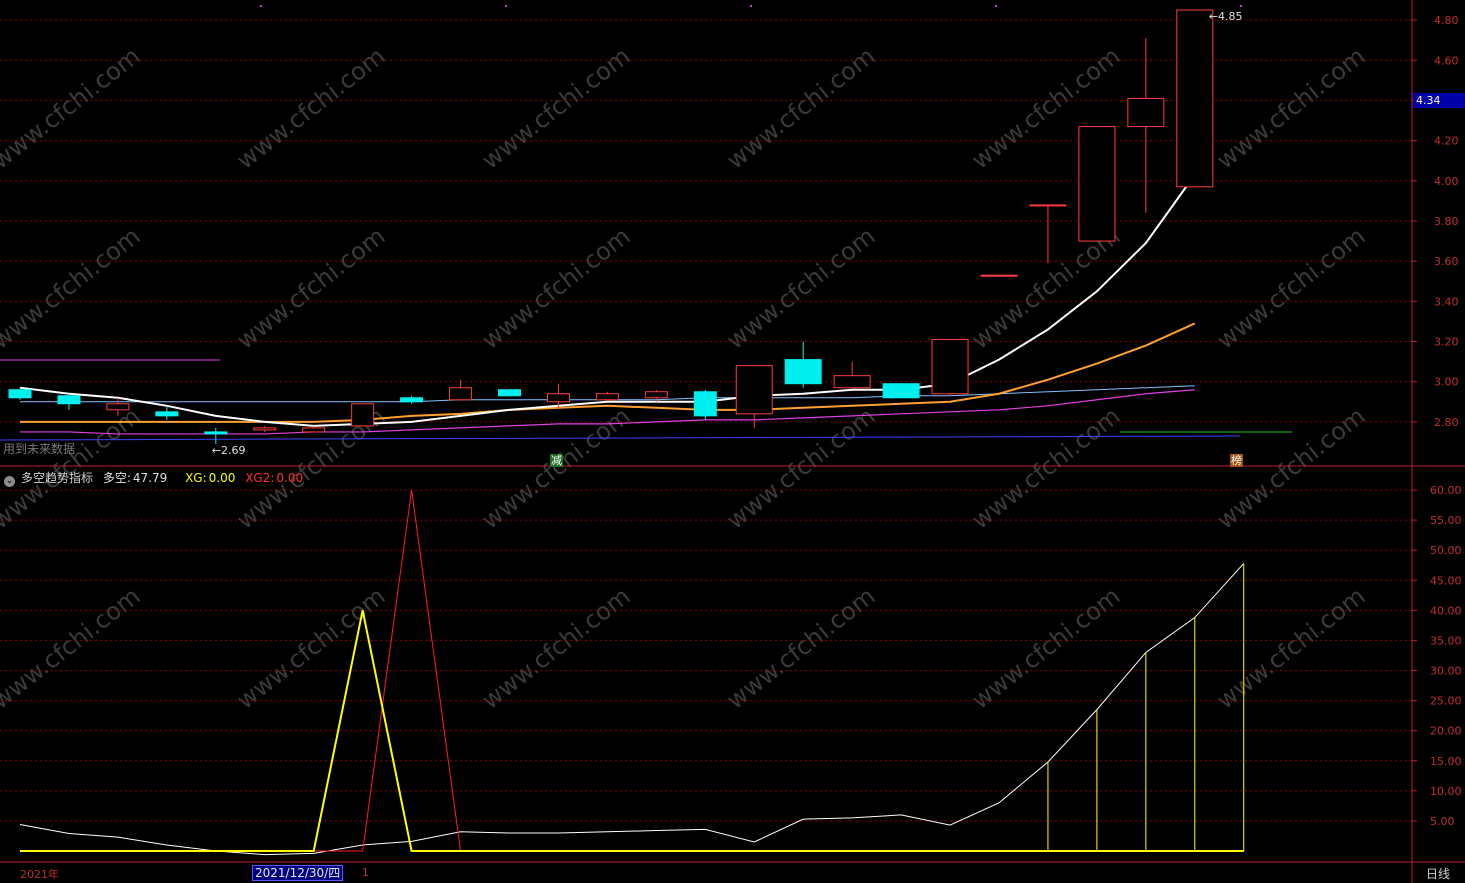  I want to click on price-tick-label: 4.00, so click(1446, 181).